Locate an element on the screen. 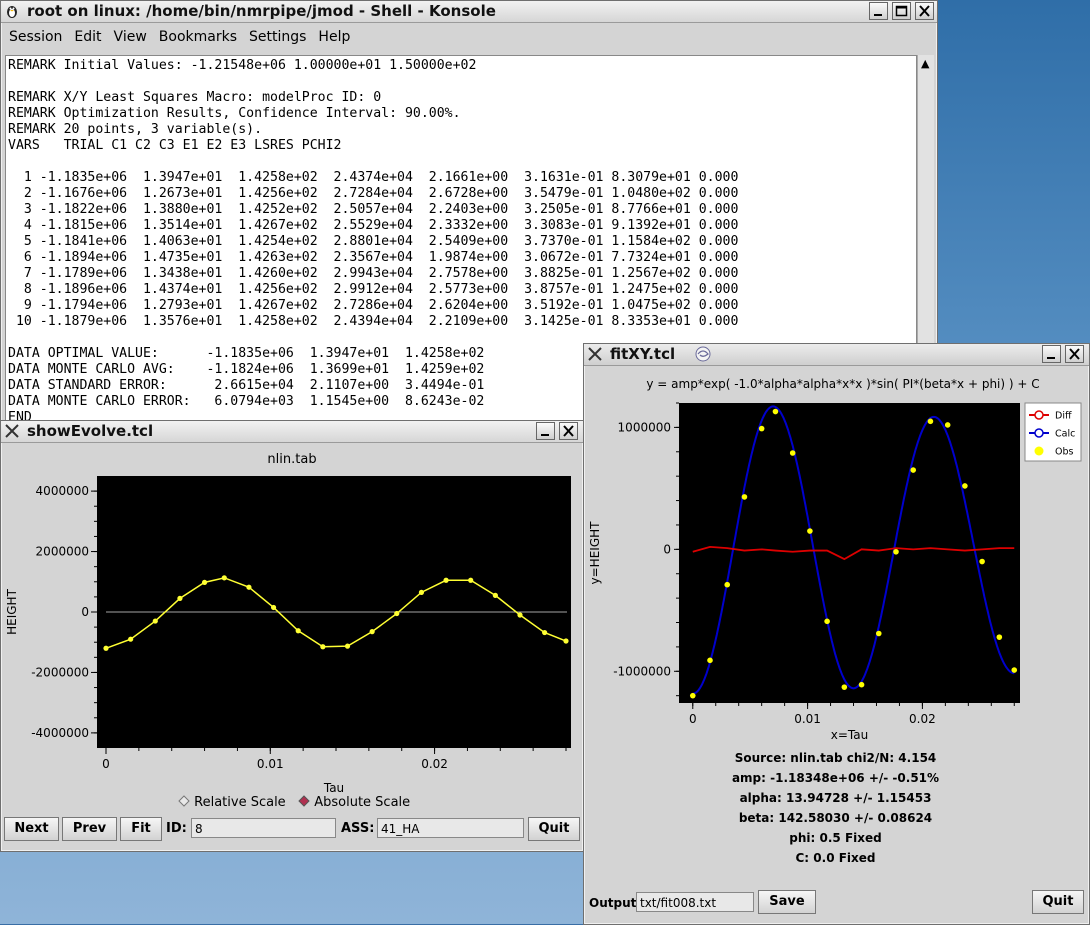 Image resolution: width=1090 pixels, height=925 pixels. x-axis-label: Tau is located at coordinates (333, 788).